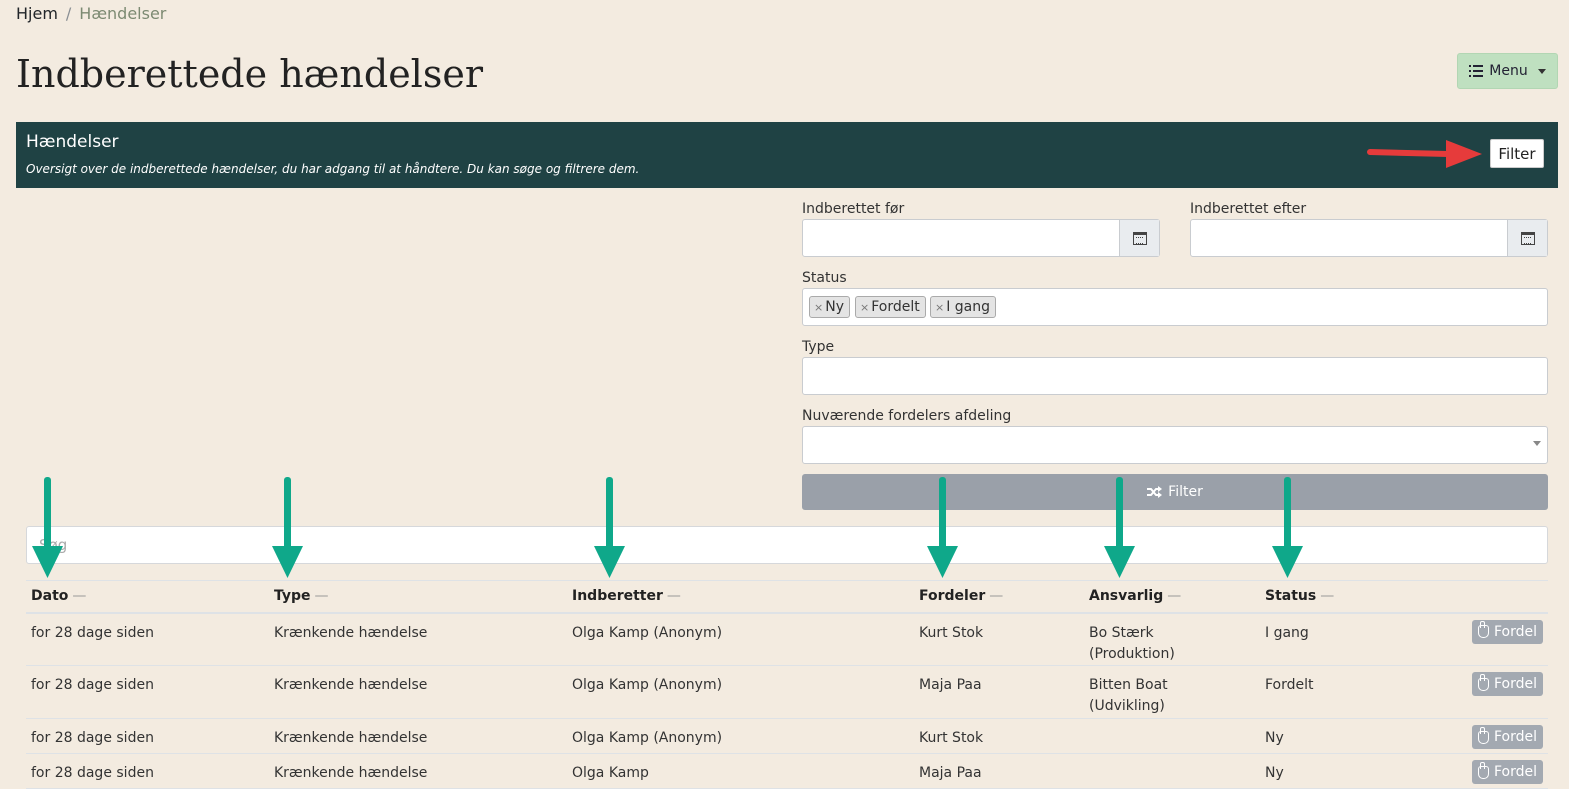 This screenshot has width=1569, height=789. Describe the element at coordinates (1175, 376) in the screenshot. I see `type-input` at that location.